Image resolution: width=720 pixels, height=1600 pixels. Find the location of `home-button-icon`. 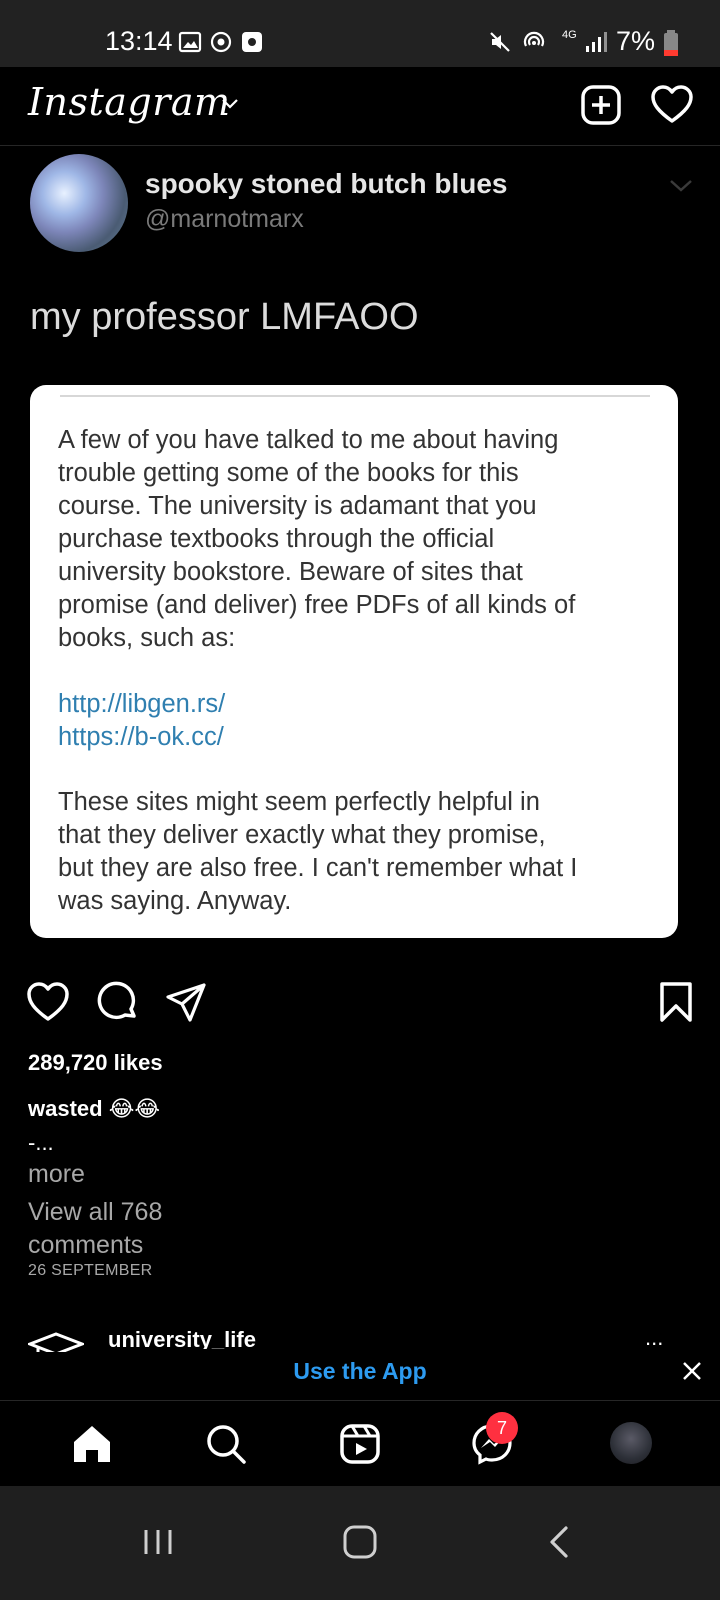

home-button-icon is located at coordinates (360, 1542).